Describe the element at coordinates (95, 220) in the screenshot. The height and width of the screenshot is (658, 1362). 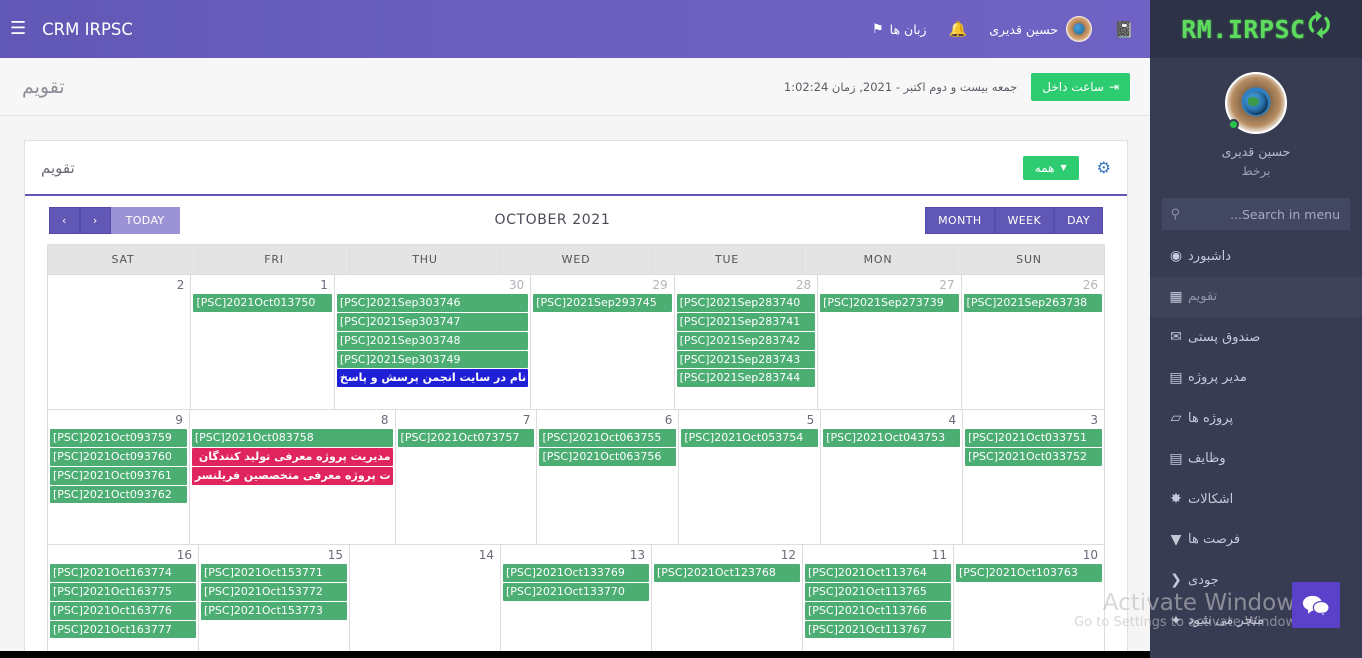
I see `next-month-button: ›` at that location.